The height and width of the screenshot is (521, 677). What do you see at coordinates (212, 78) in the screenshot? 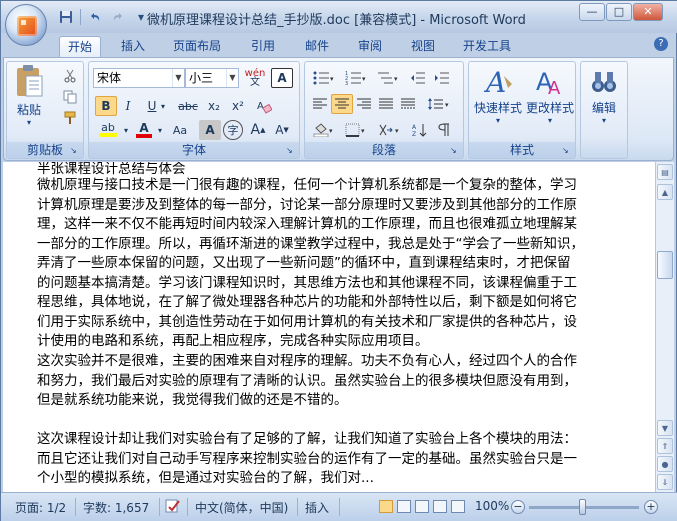
I see `font-size-combo: 小三 ▼` at bounding box center [212, 78].